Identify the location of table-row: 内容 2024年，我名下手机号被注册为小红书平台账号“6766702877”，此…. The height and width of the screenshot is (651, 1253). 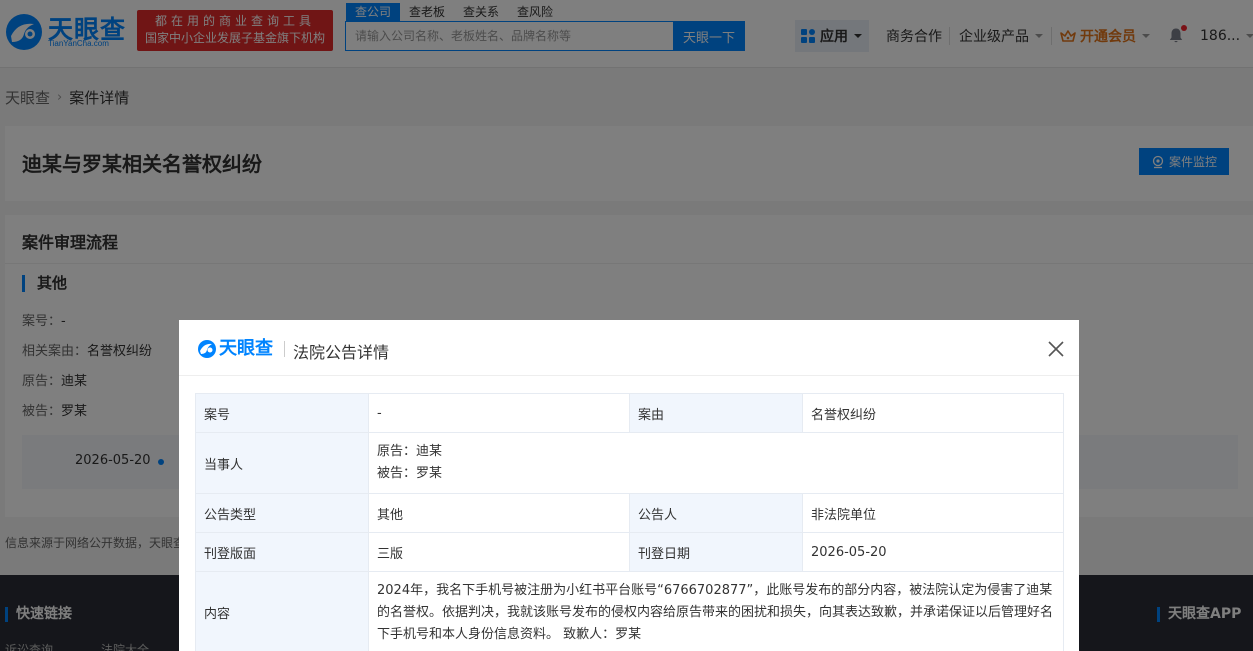
(629, 611).